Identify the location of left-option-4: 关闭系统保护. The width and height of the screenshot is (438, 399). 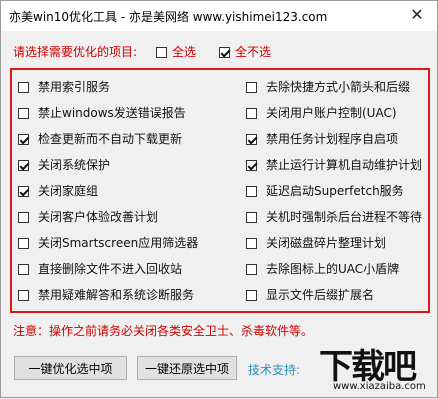
(64, 164).